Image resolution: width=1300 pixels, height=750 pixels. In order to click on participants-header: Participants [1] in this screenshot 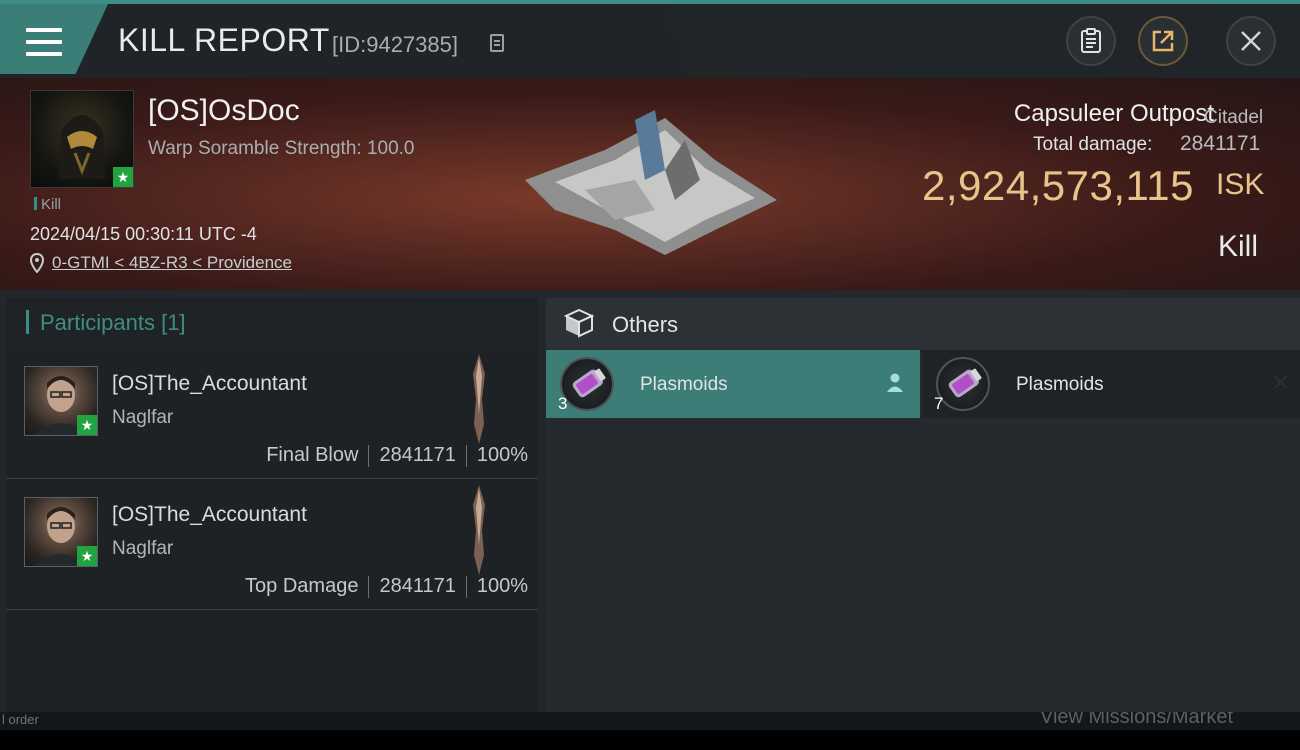, I will do `click(272, 323)`.